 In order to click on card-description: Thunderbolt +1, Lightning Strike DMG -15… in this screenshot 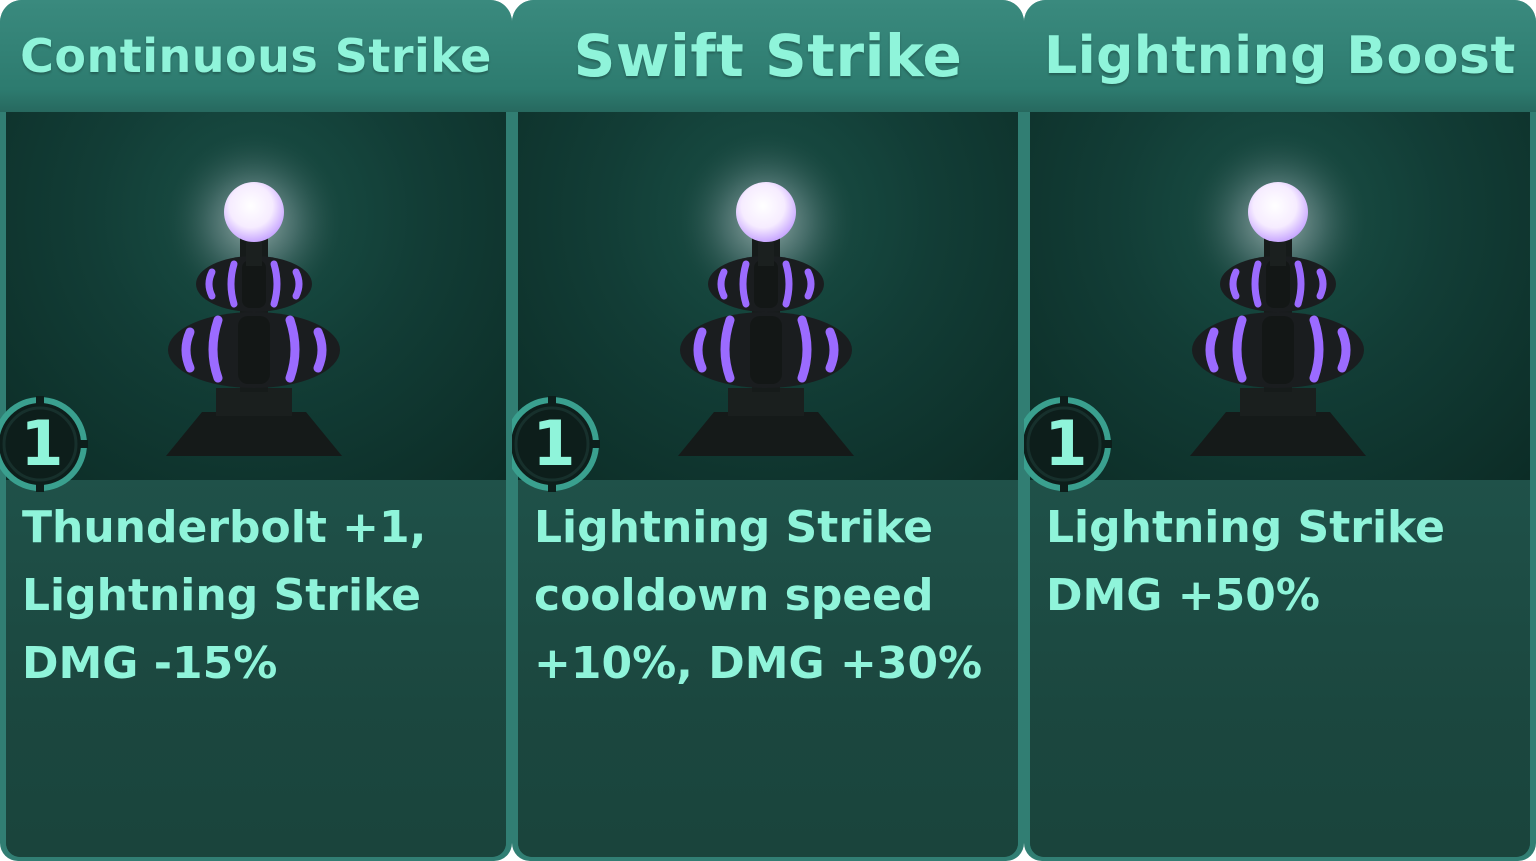, I will do `click(224, 595)`.